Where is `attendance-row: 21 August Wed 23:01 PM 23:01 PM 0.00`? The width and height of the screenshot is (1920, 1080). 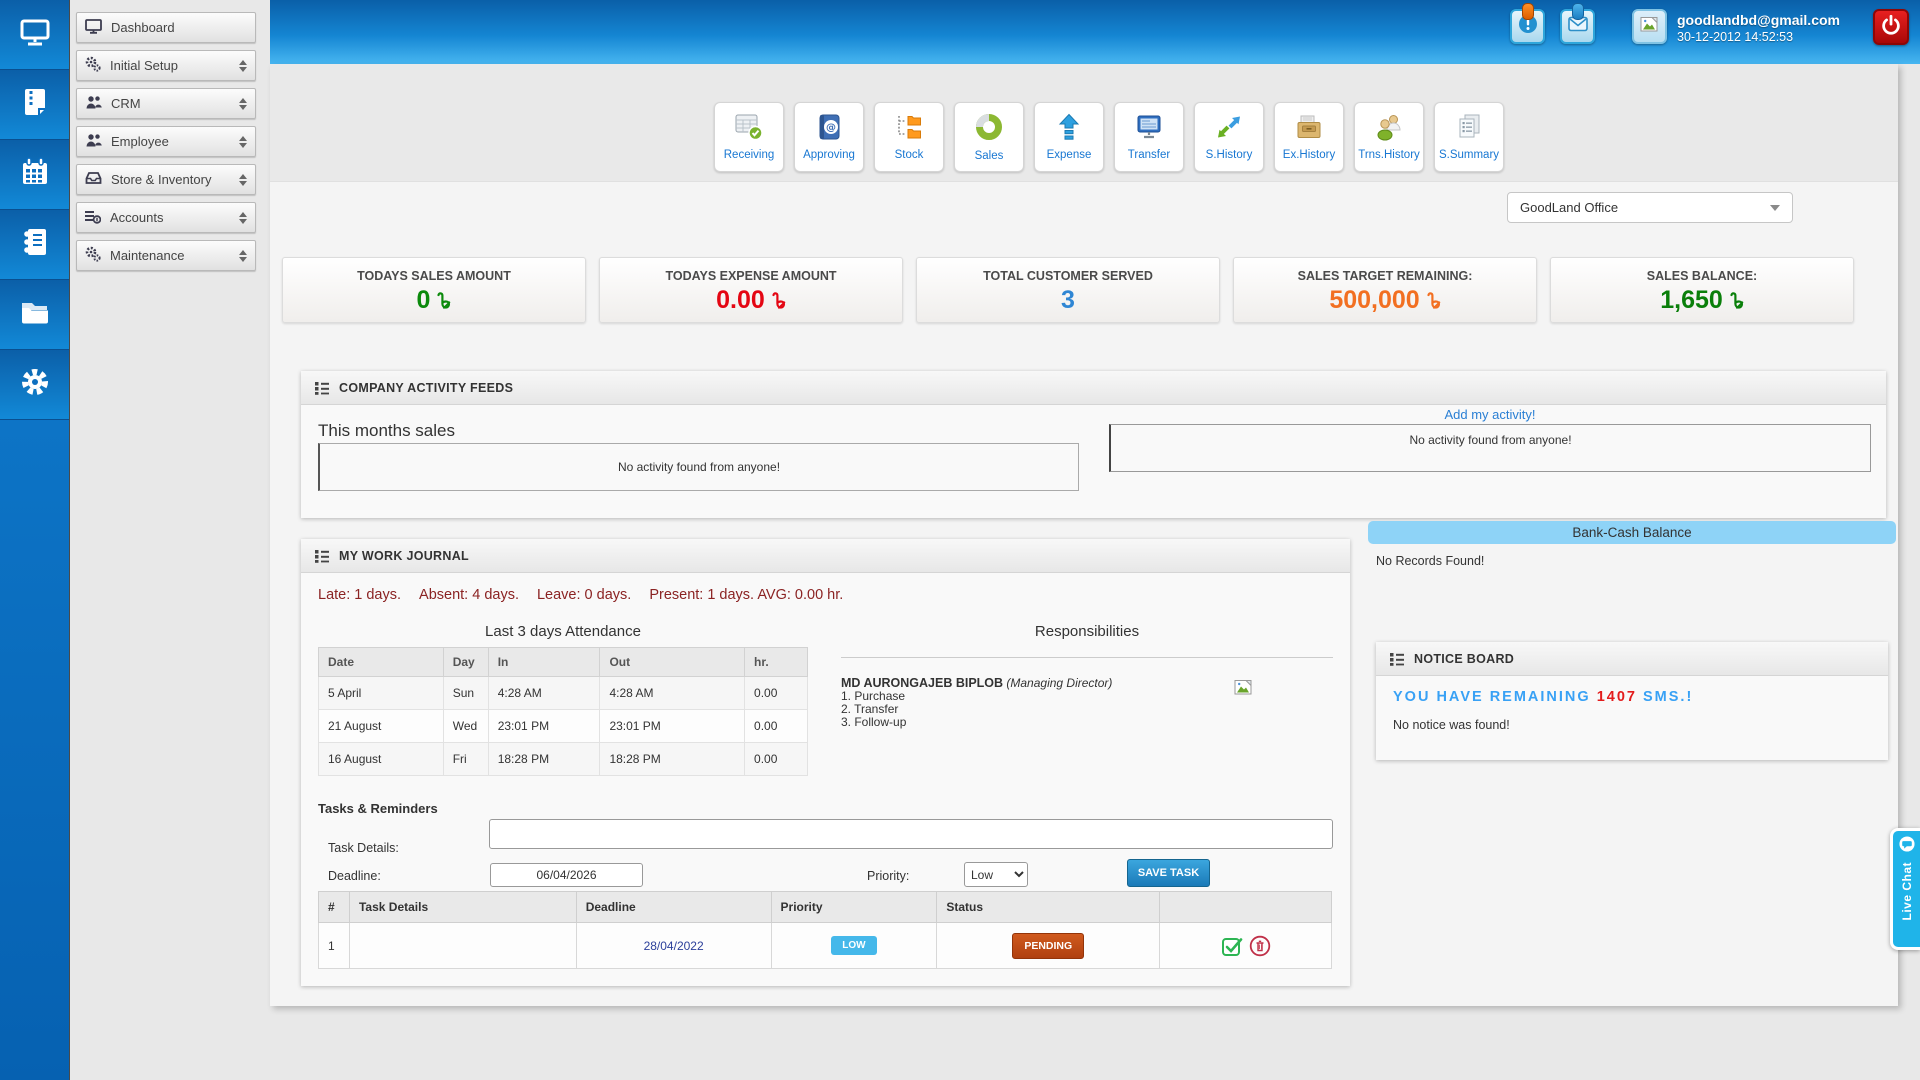
attendance-row: 21 August Wed 23:01 PM 23:01 PM 0.00 is located at coordinates (563, 726).